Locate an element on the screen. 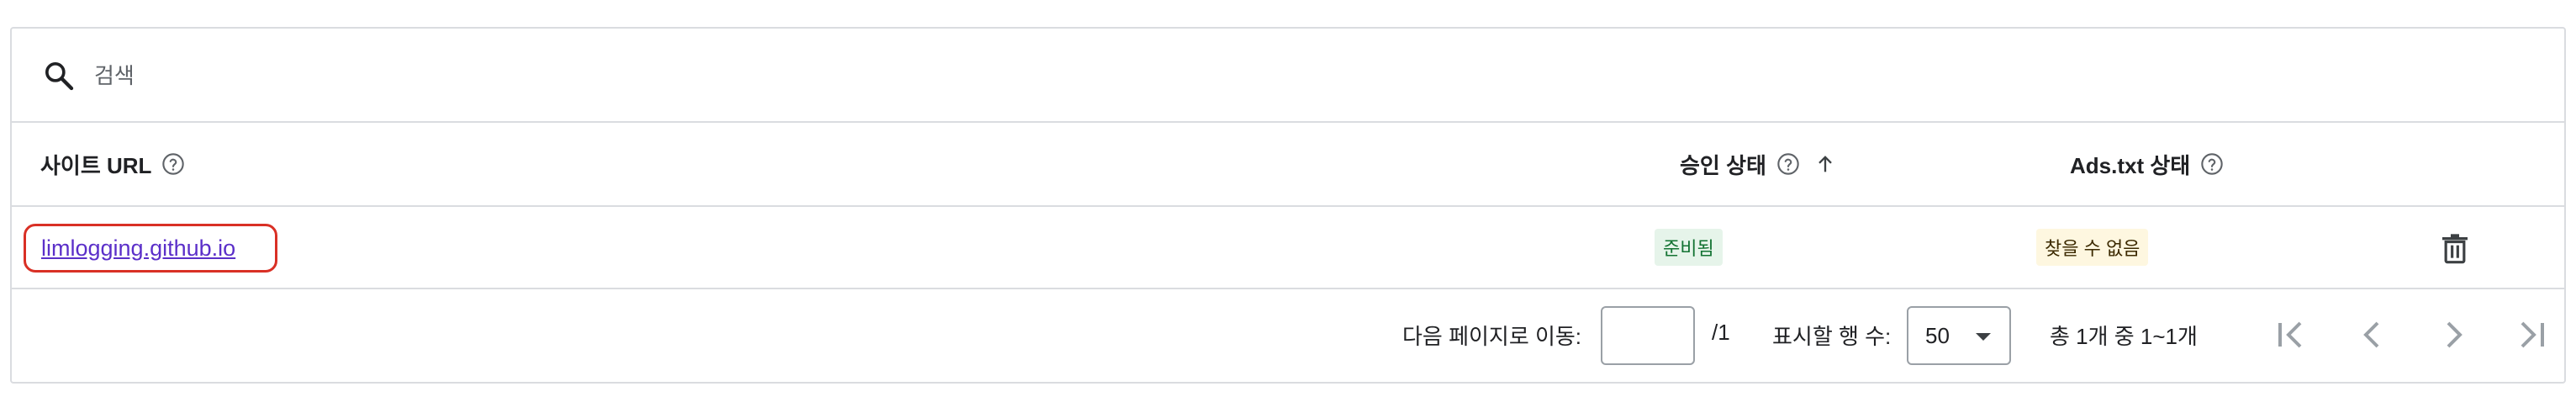 The height and width of the screenshot is (397, 2576). column-header-ads-txt-status: Ads.txt 상태 is located at coordinates (2147, 164).